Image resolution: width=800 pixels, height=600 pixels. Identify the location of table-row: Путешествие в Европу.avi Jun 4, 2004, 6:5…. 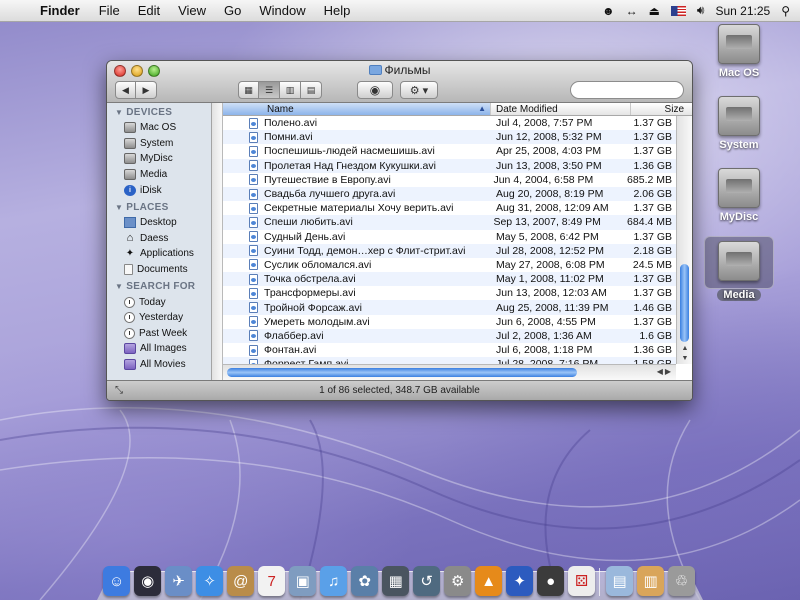
(449, 180).